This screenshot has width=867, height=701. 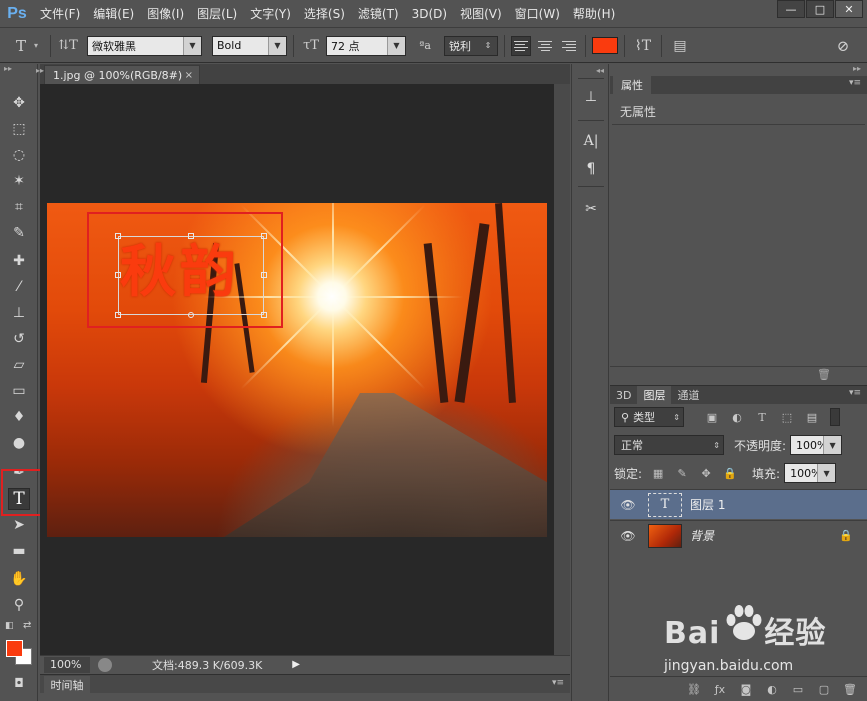 I want to click on lock-position-icon: ✥, so click(x=706, y=473).